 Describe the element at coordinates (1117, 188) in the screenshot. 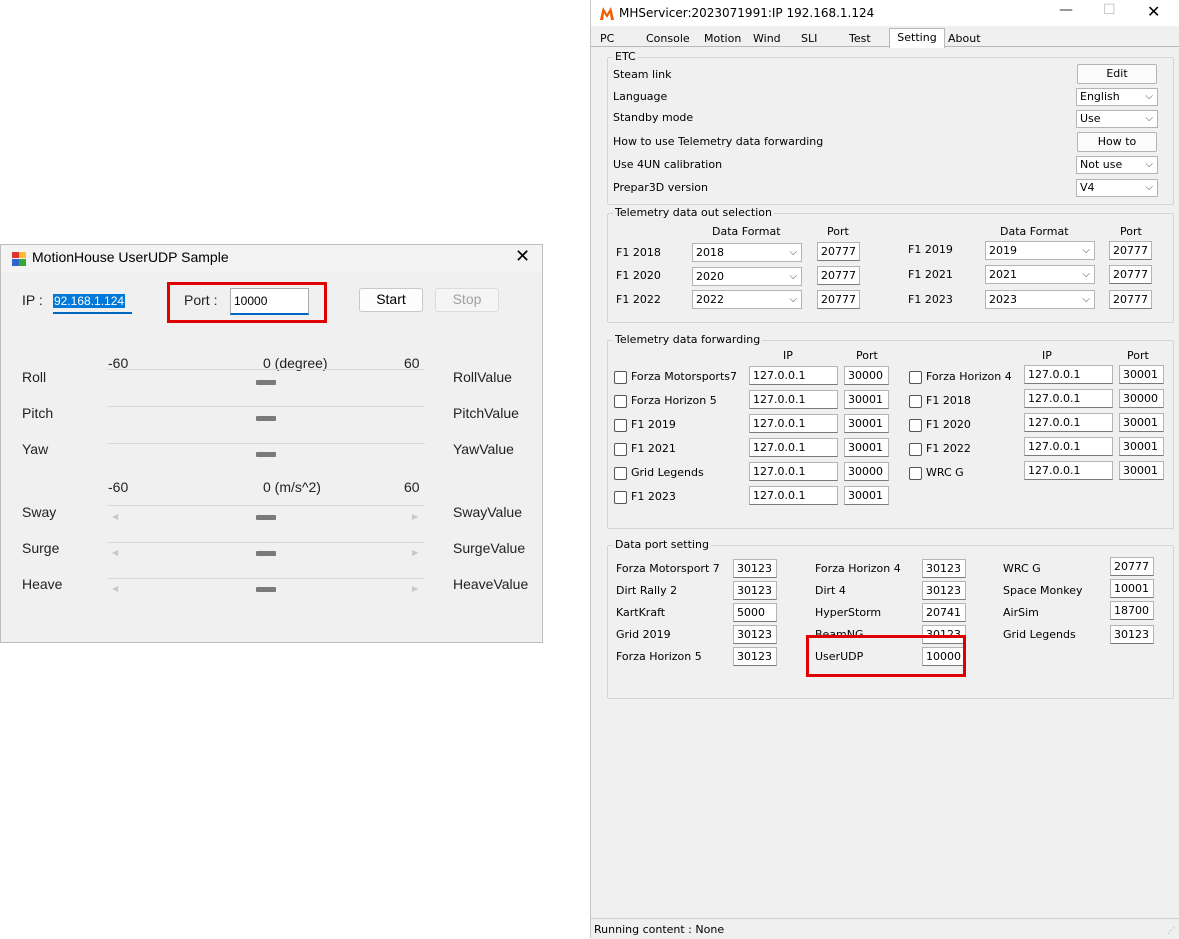

I see `prepar3d-select: V4 ⌵` at that location.